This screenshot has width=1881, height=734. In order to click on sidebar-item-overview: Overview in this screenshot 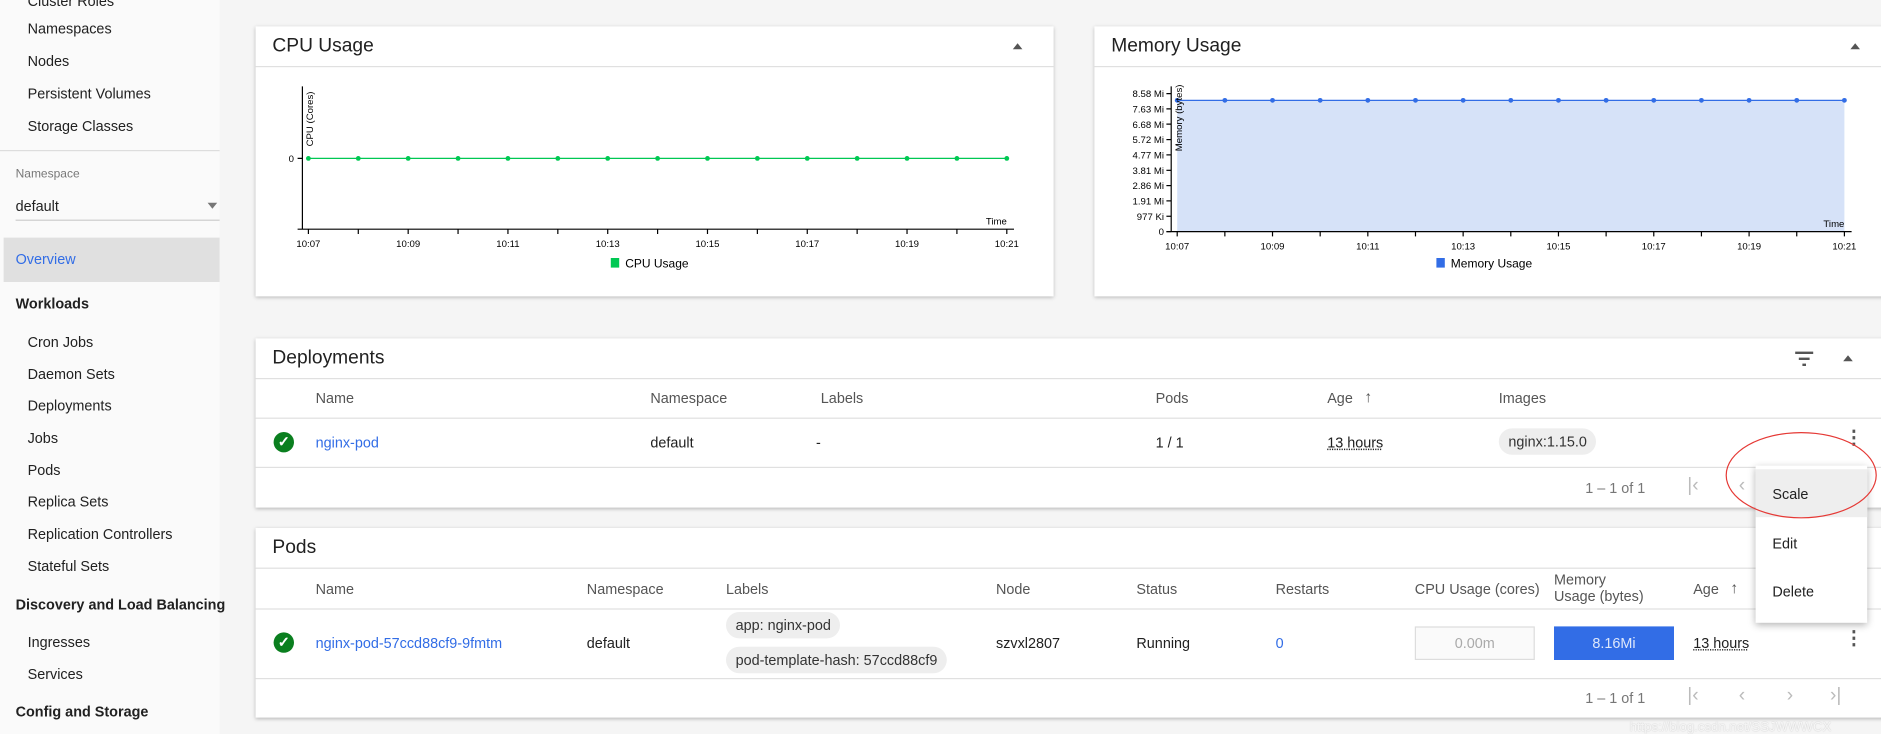, I will do `click(112, 260)`.